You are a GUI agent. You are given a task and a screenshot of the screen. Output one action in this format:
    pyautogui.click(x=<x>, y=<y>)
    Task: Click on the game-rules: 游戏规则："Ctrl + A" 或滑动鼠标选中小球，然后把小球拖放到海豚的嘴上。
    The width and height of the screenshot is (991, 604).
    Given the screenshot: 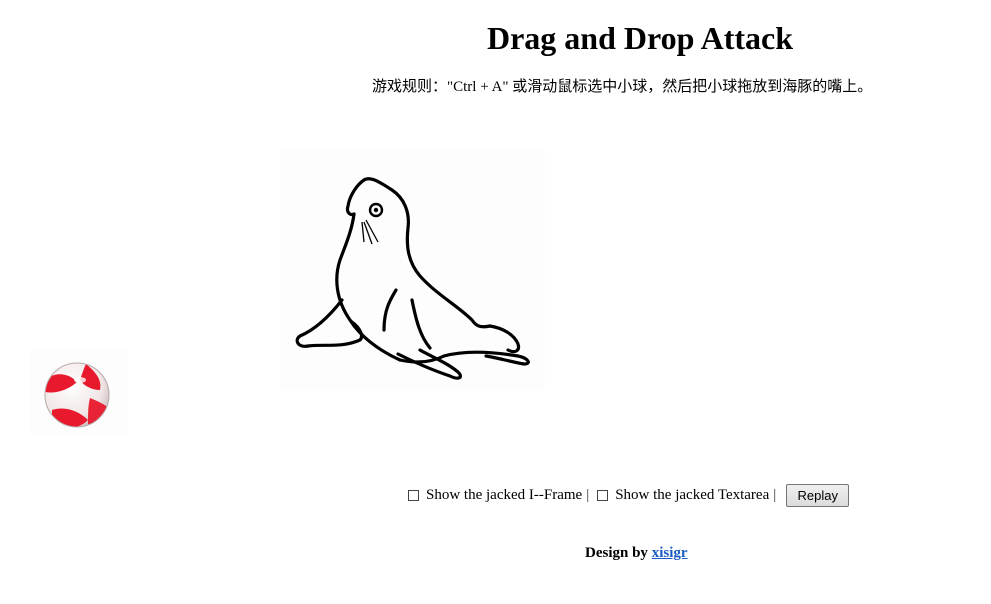 What is the action you would take?
    pyautogui.click(x=622, y=87)
    